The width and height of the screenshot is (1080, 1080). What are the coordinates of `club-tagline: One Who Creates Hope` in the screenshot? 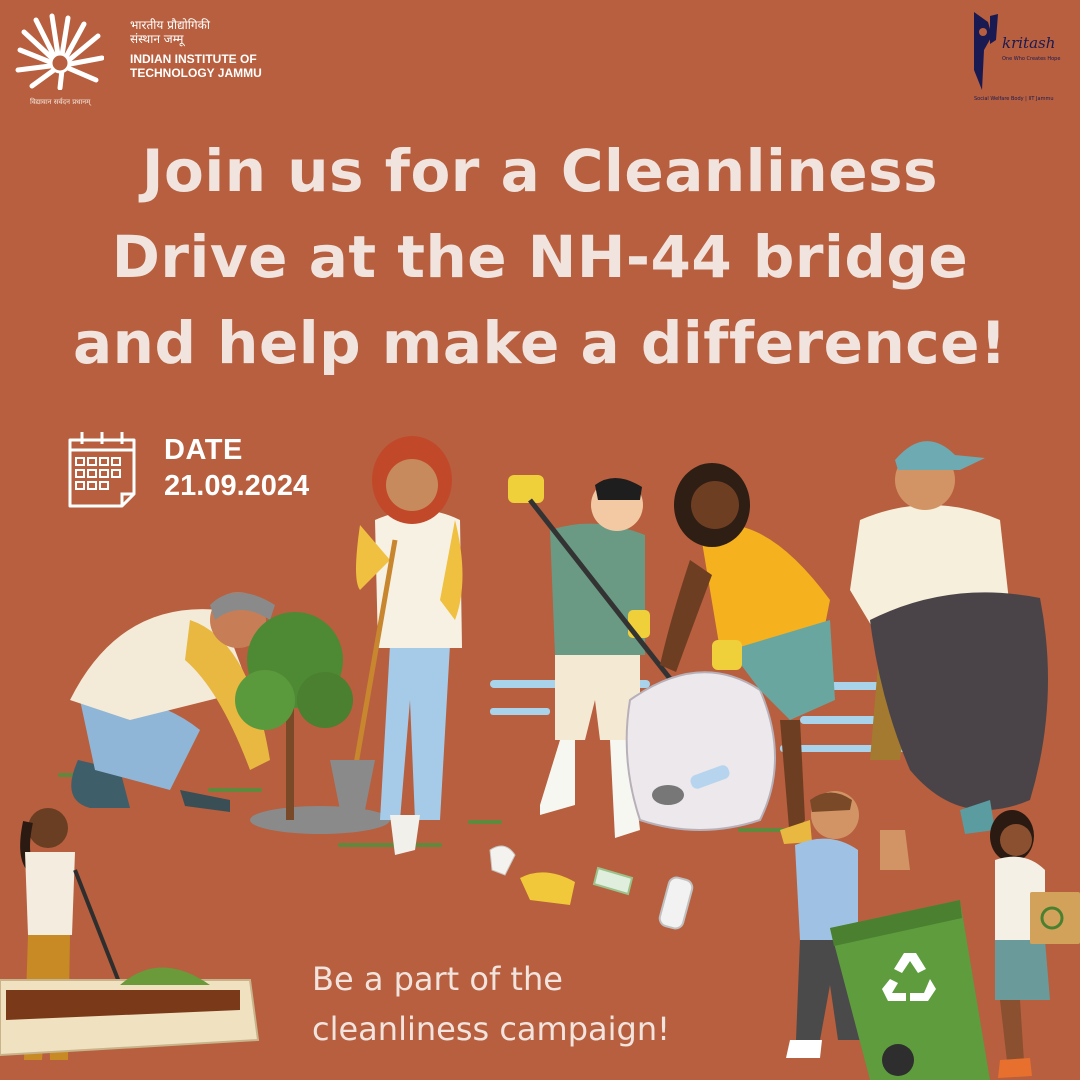 It's located at (1031, 59).